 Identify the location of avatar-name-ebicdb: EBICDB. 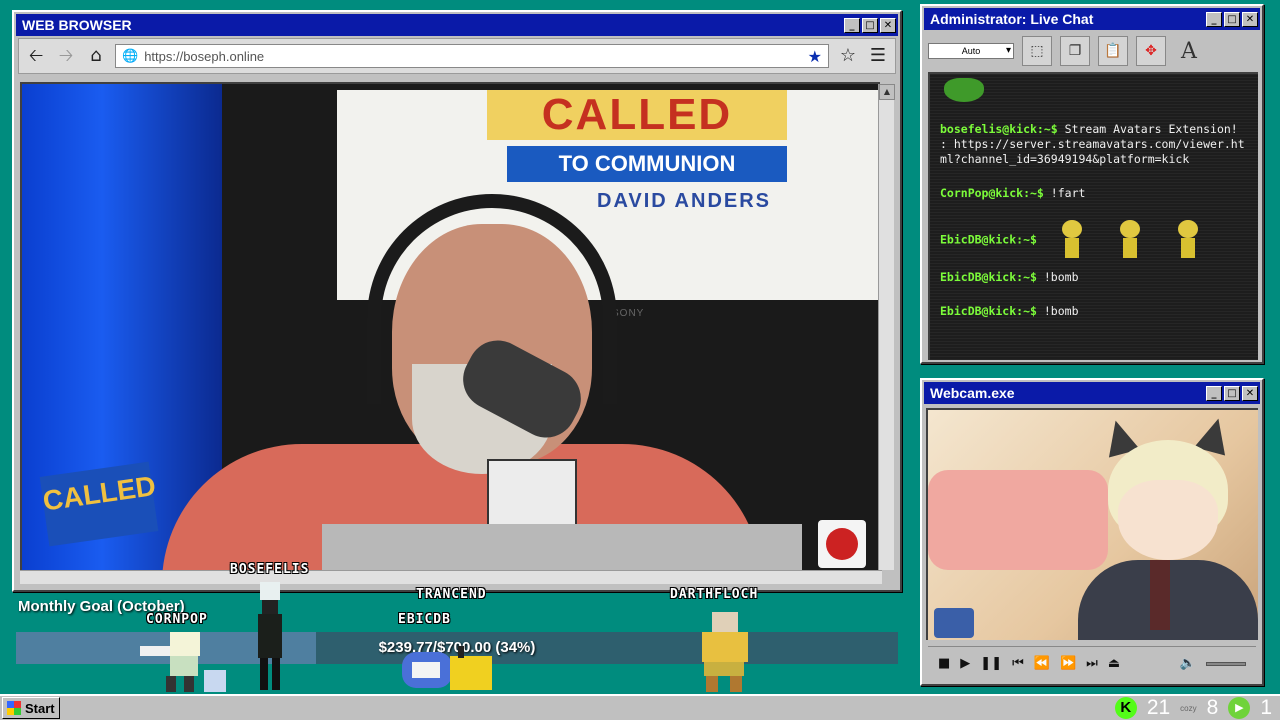
(424, 619).